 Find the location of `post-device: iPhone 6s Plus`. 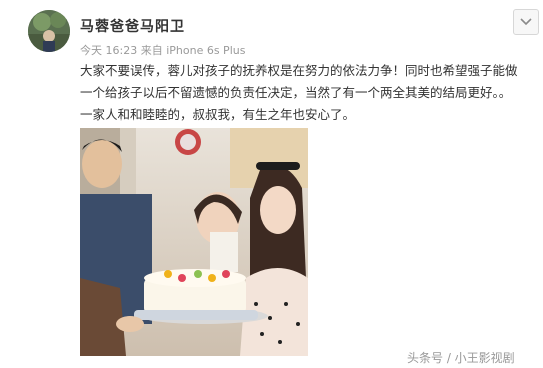

post-device: iPhone 6s Plus is located at coordinates (205, 50).